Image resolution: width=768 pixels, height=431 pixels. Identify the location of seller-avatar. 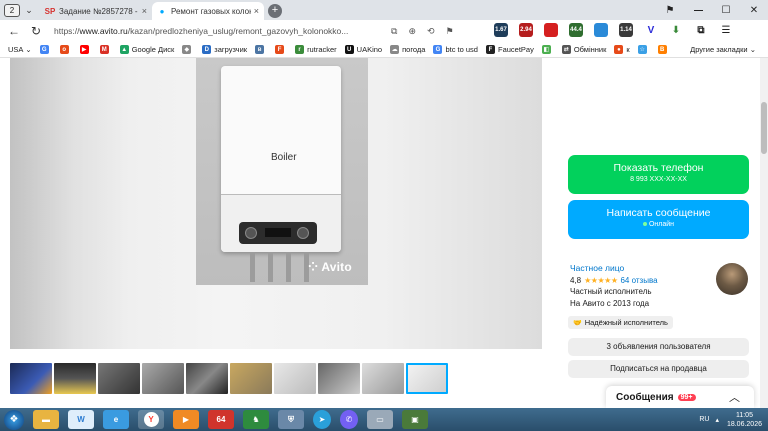
(732, 279).